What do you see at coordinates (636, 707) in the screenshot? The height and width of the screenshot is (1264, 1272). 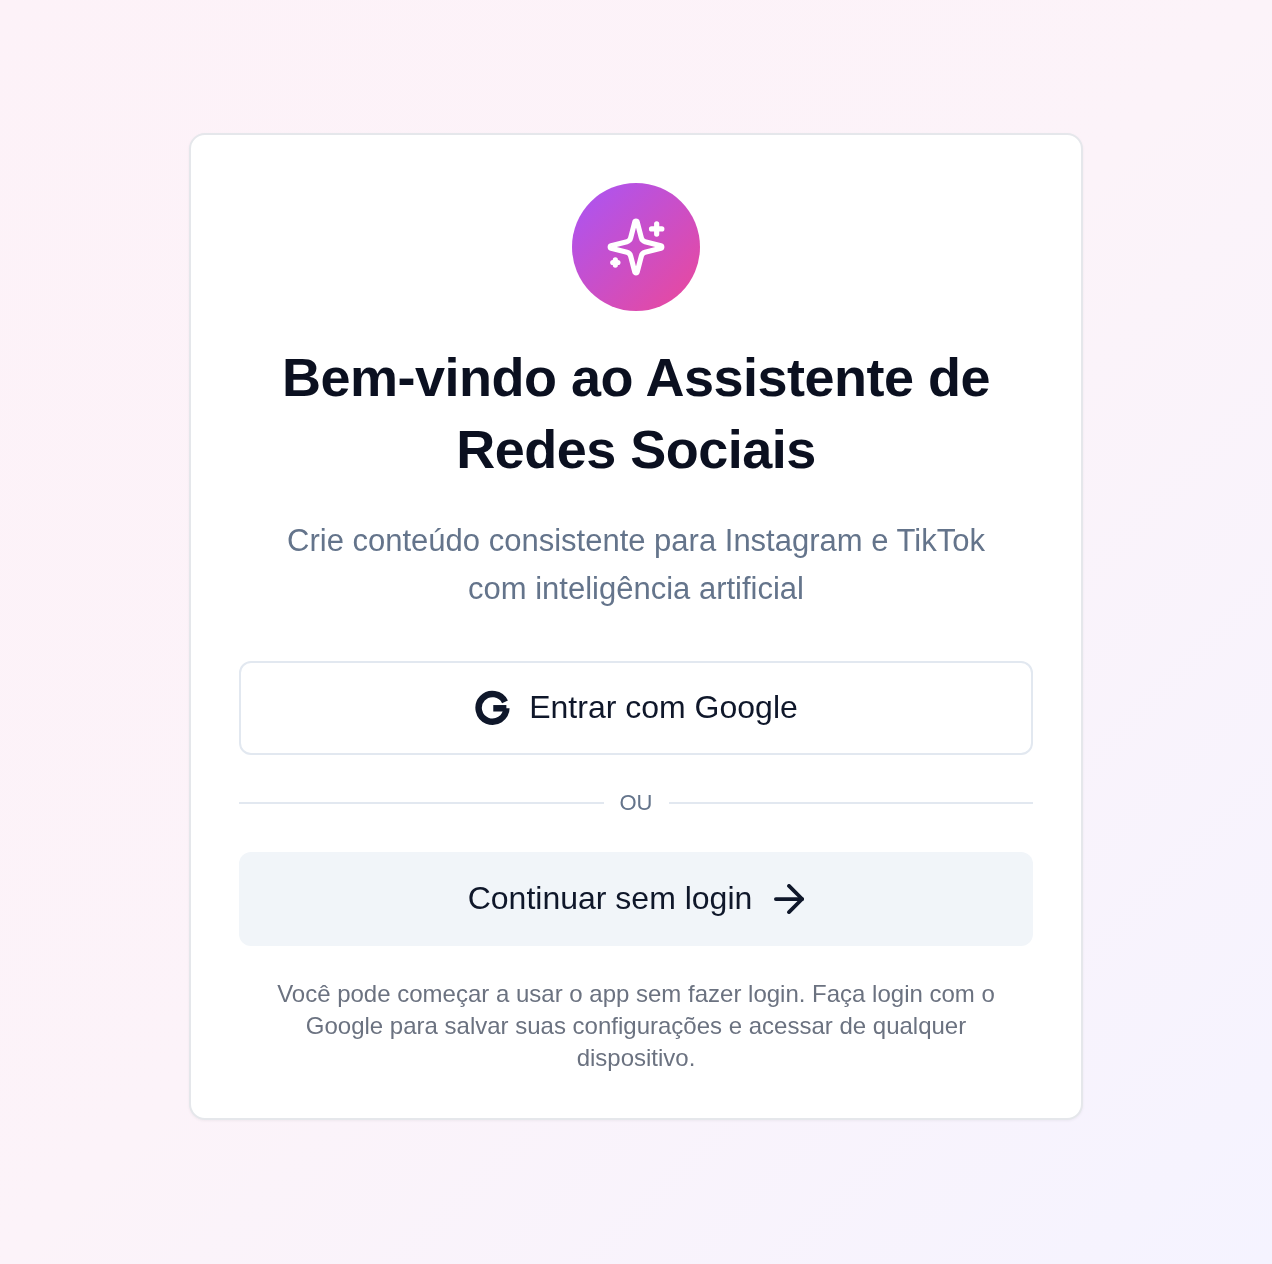 I see `google-sign-in-button: Entrar com Google` at bounding box center [636, 707].